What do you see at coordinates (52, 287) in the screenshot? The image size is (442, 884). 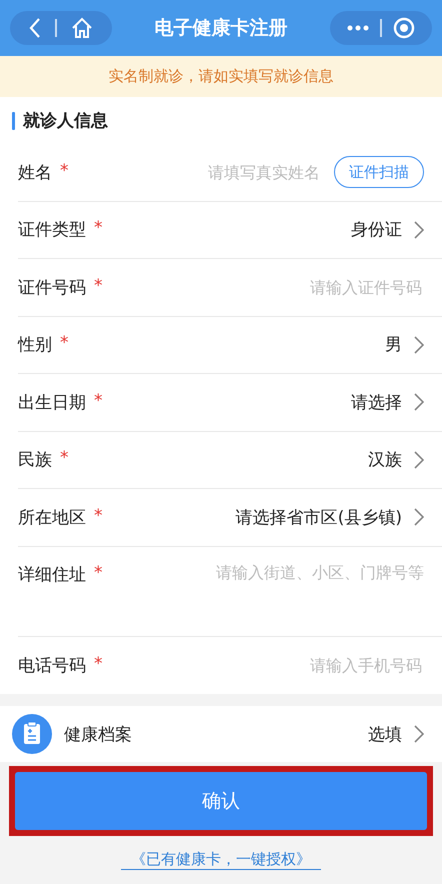 I see `field-label: 证件号码` at bounding box center [52, 287].